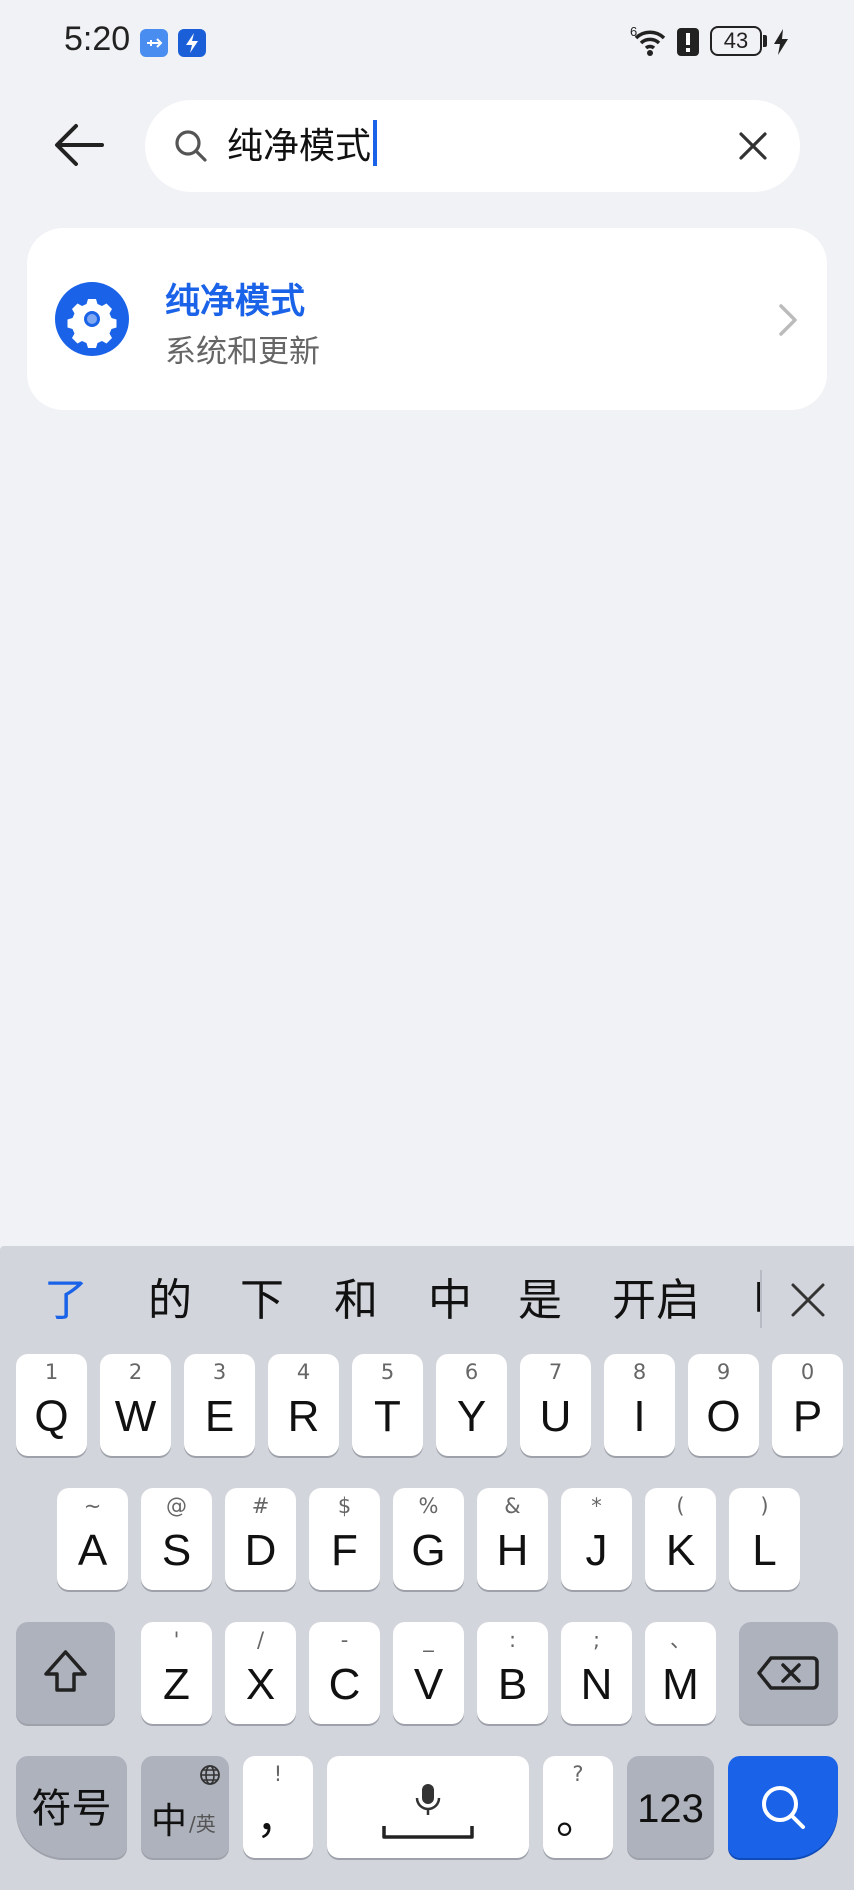 This screenshot has width=854, height=1890. I want to click on search-key, so click(783, 1807).